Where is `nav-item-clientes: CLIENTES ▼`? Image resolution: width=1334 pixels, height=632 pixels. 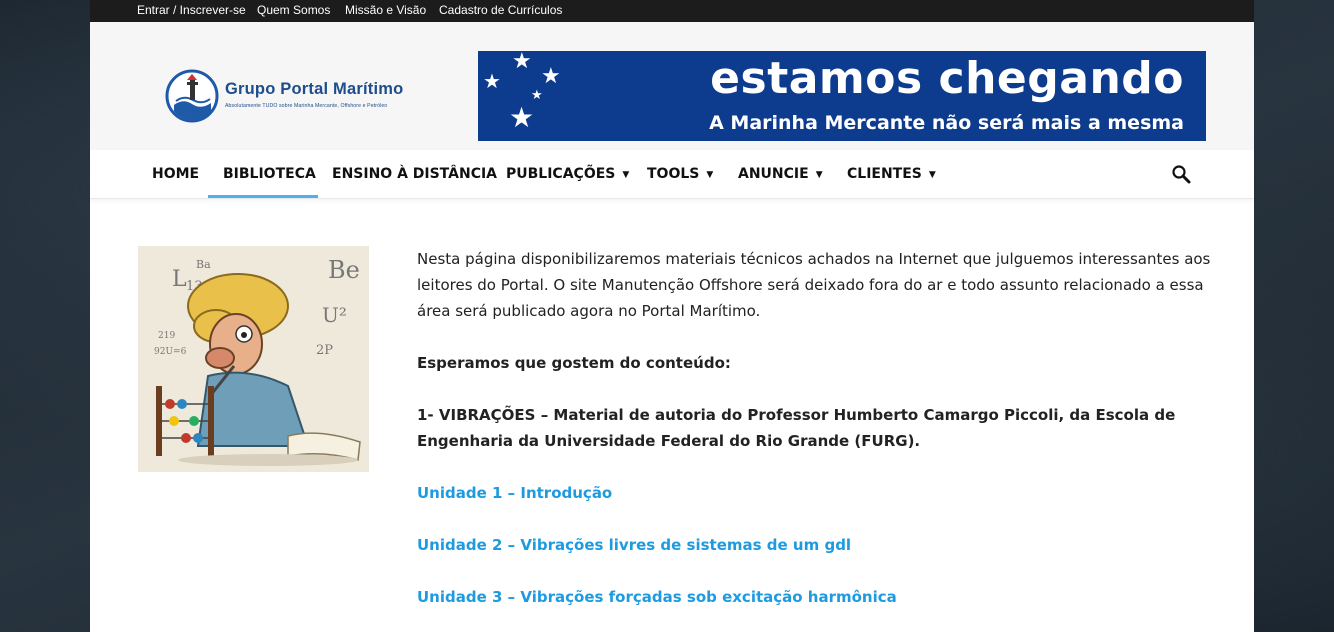 nav-item-clientes: CLIENTES ▼ is located at coordinates (891, 174).